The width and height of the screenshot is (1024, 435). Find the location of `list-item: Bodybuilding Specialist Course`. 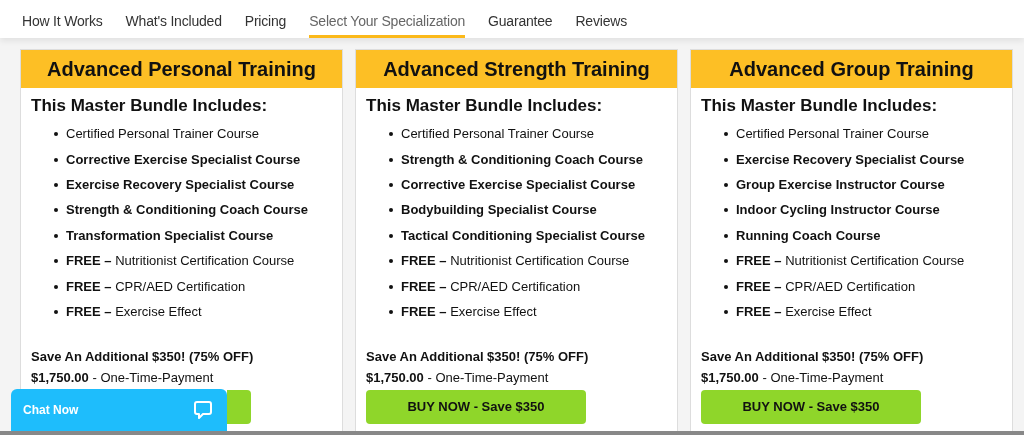

list-item: Bodybuilding Specialist Course is located at coordinates (499, 210).